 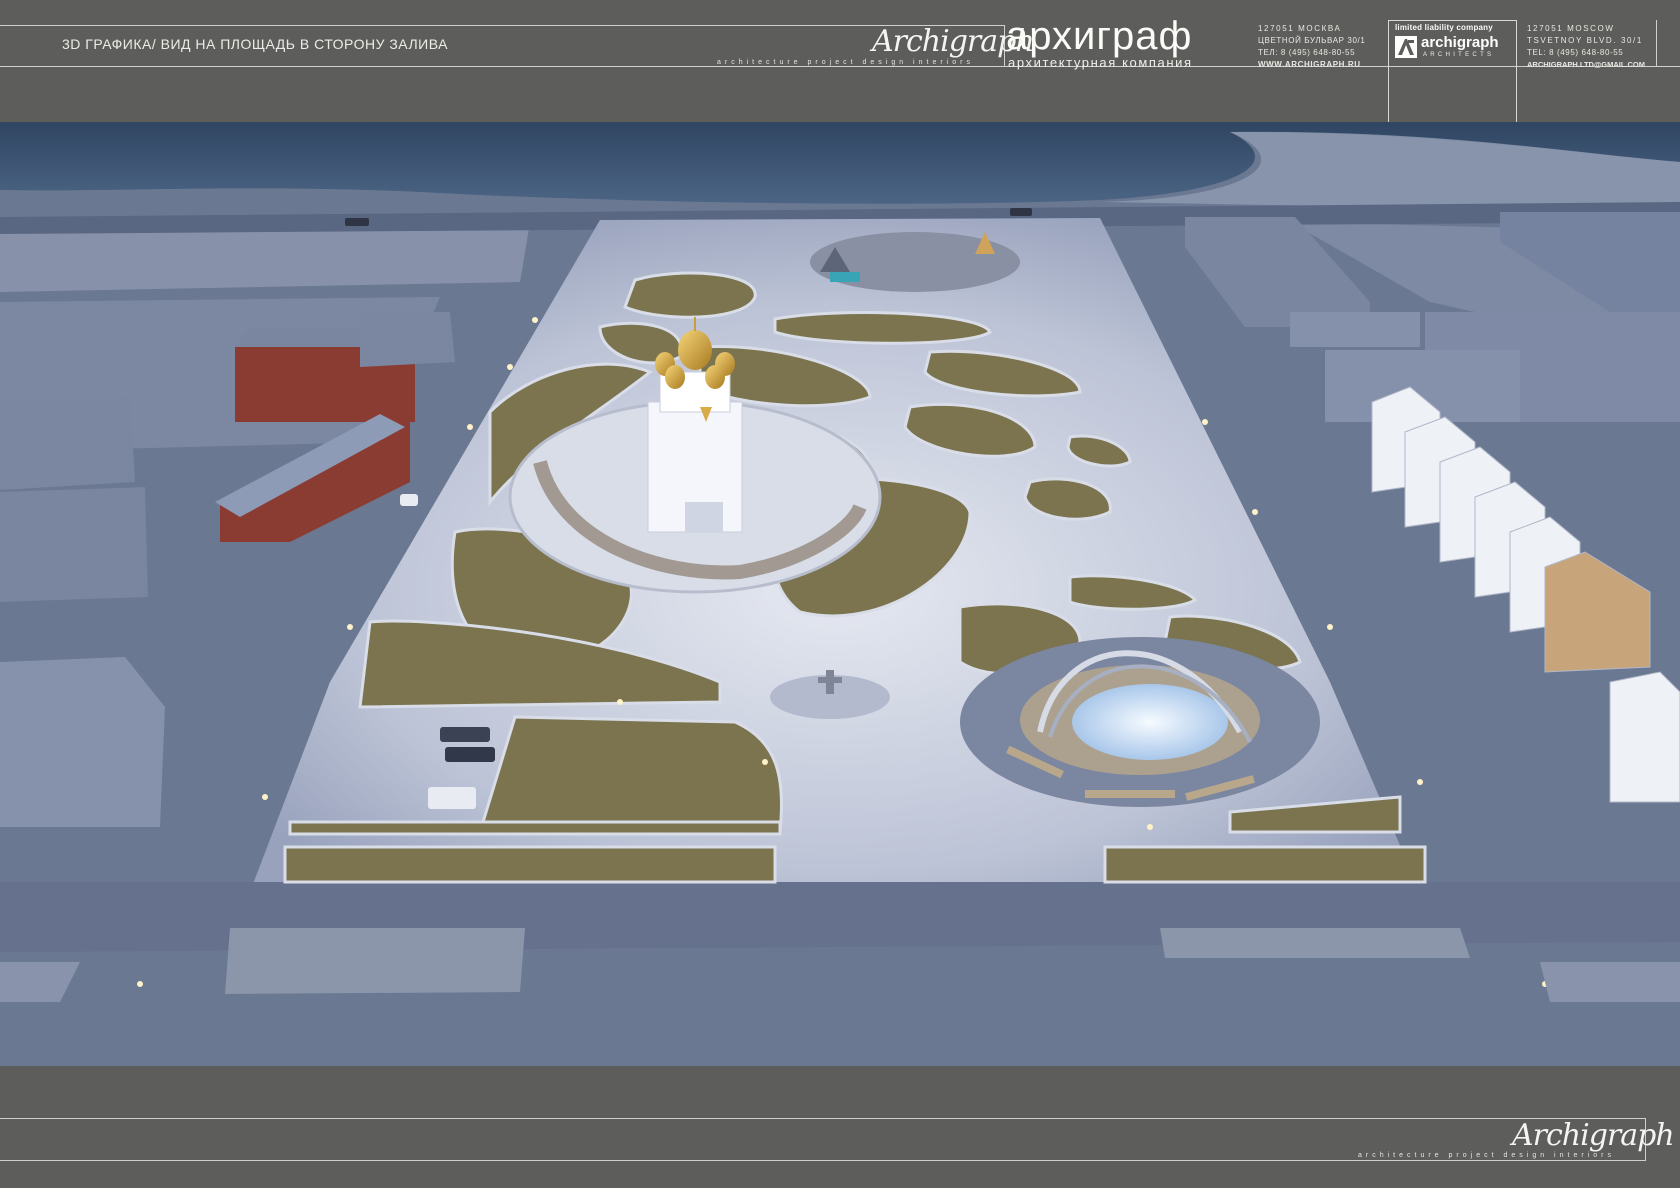 I want to click on playground, so click(x=915, y=262).